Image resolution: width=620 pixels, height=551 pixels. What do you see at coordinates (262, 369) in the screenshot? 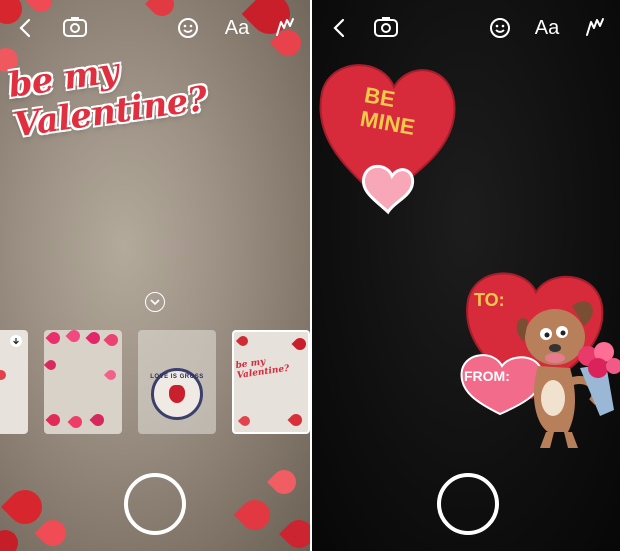
I see `thumb-valentine-text: be my Valentine?` at bounding box center [262, 369].